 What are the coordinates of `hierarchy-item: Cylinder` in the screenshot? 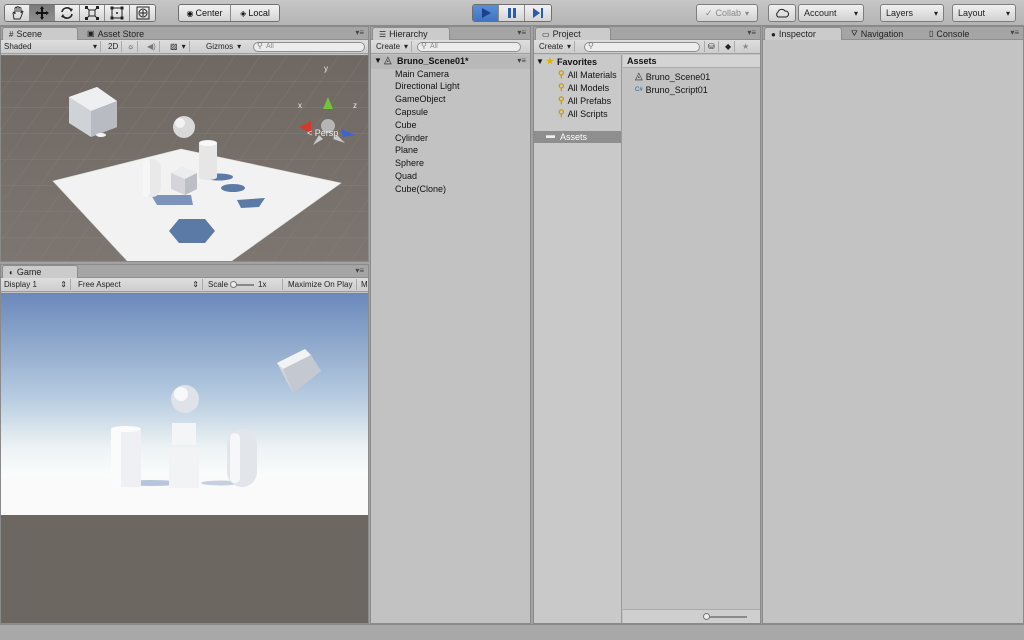 It's located at (411, 137).